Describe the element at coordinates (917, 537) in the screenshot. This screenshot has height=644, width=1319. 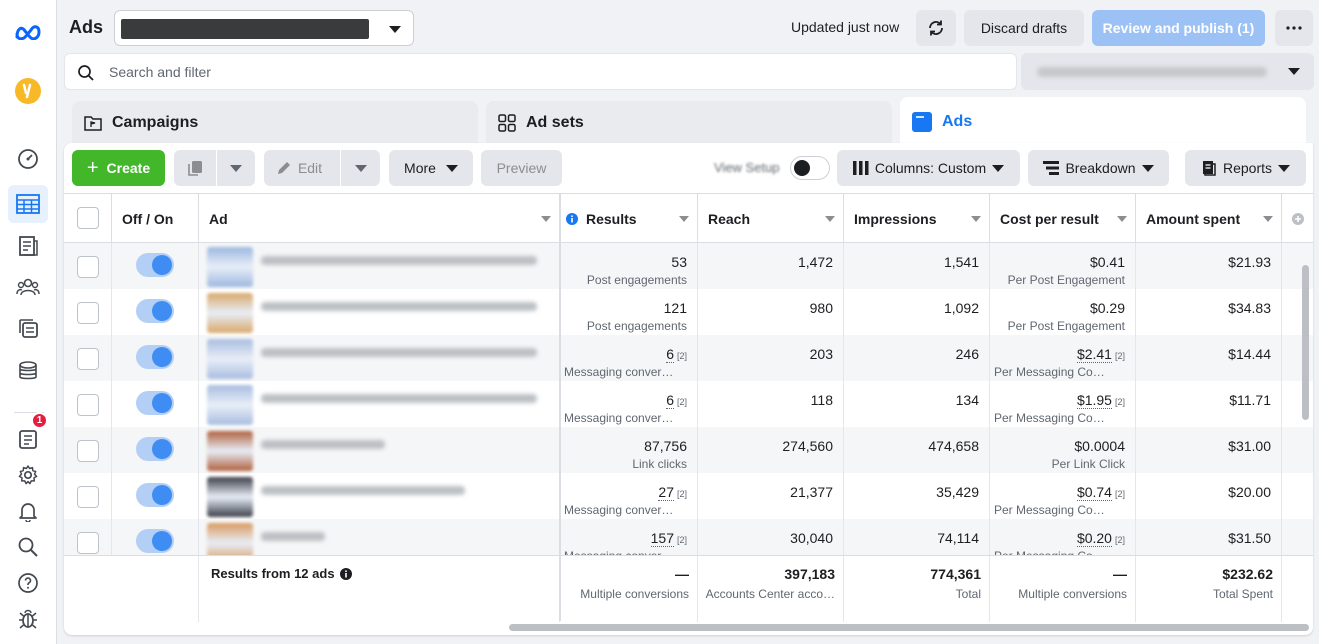
I see `row-impressions-cell: 74,114` at that location.